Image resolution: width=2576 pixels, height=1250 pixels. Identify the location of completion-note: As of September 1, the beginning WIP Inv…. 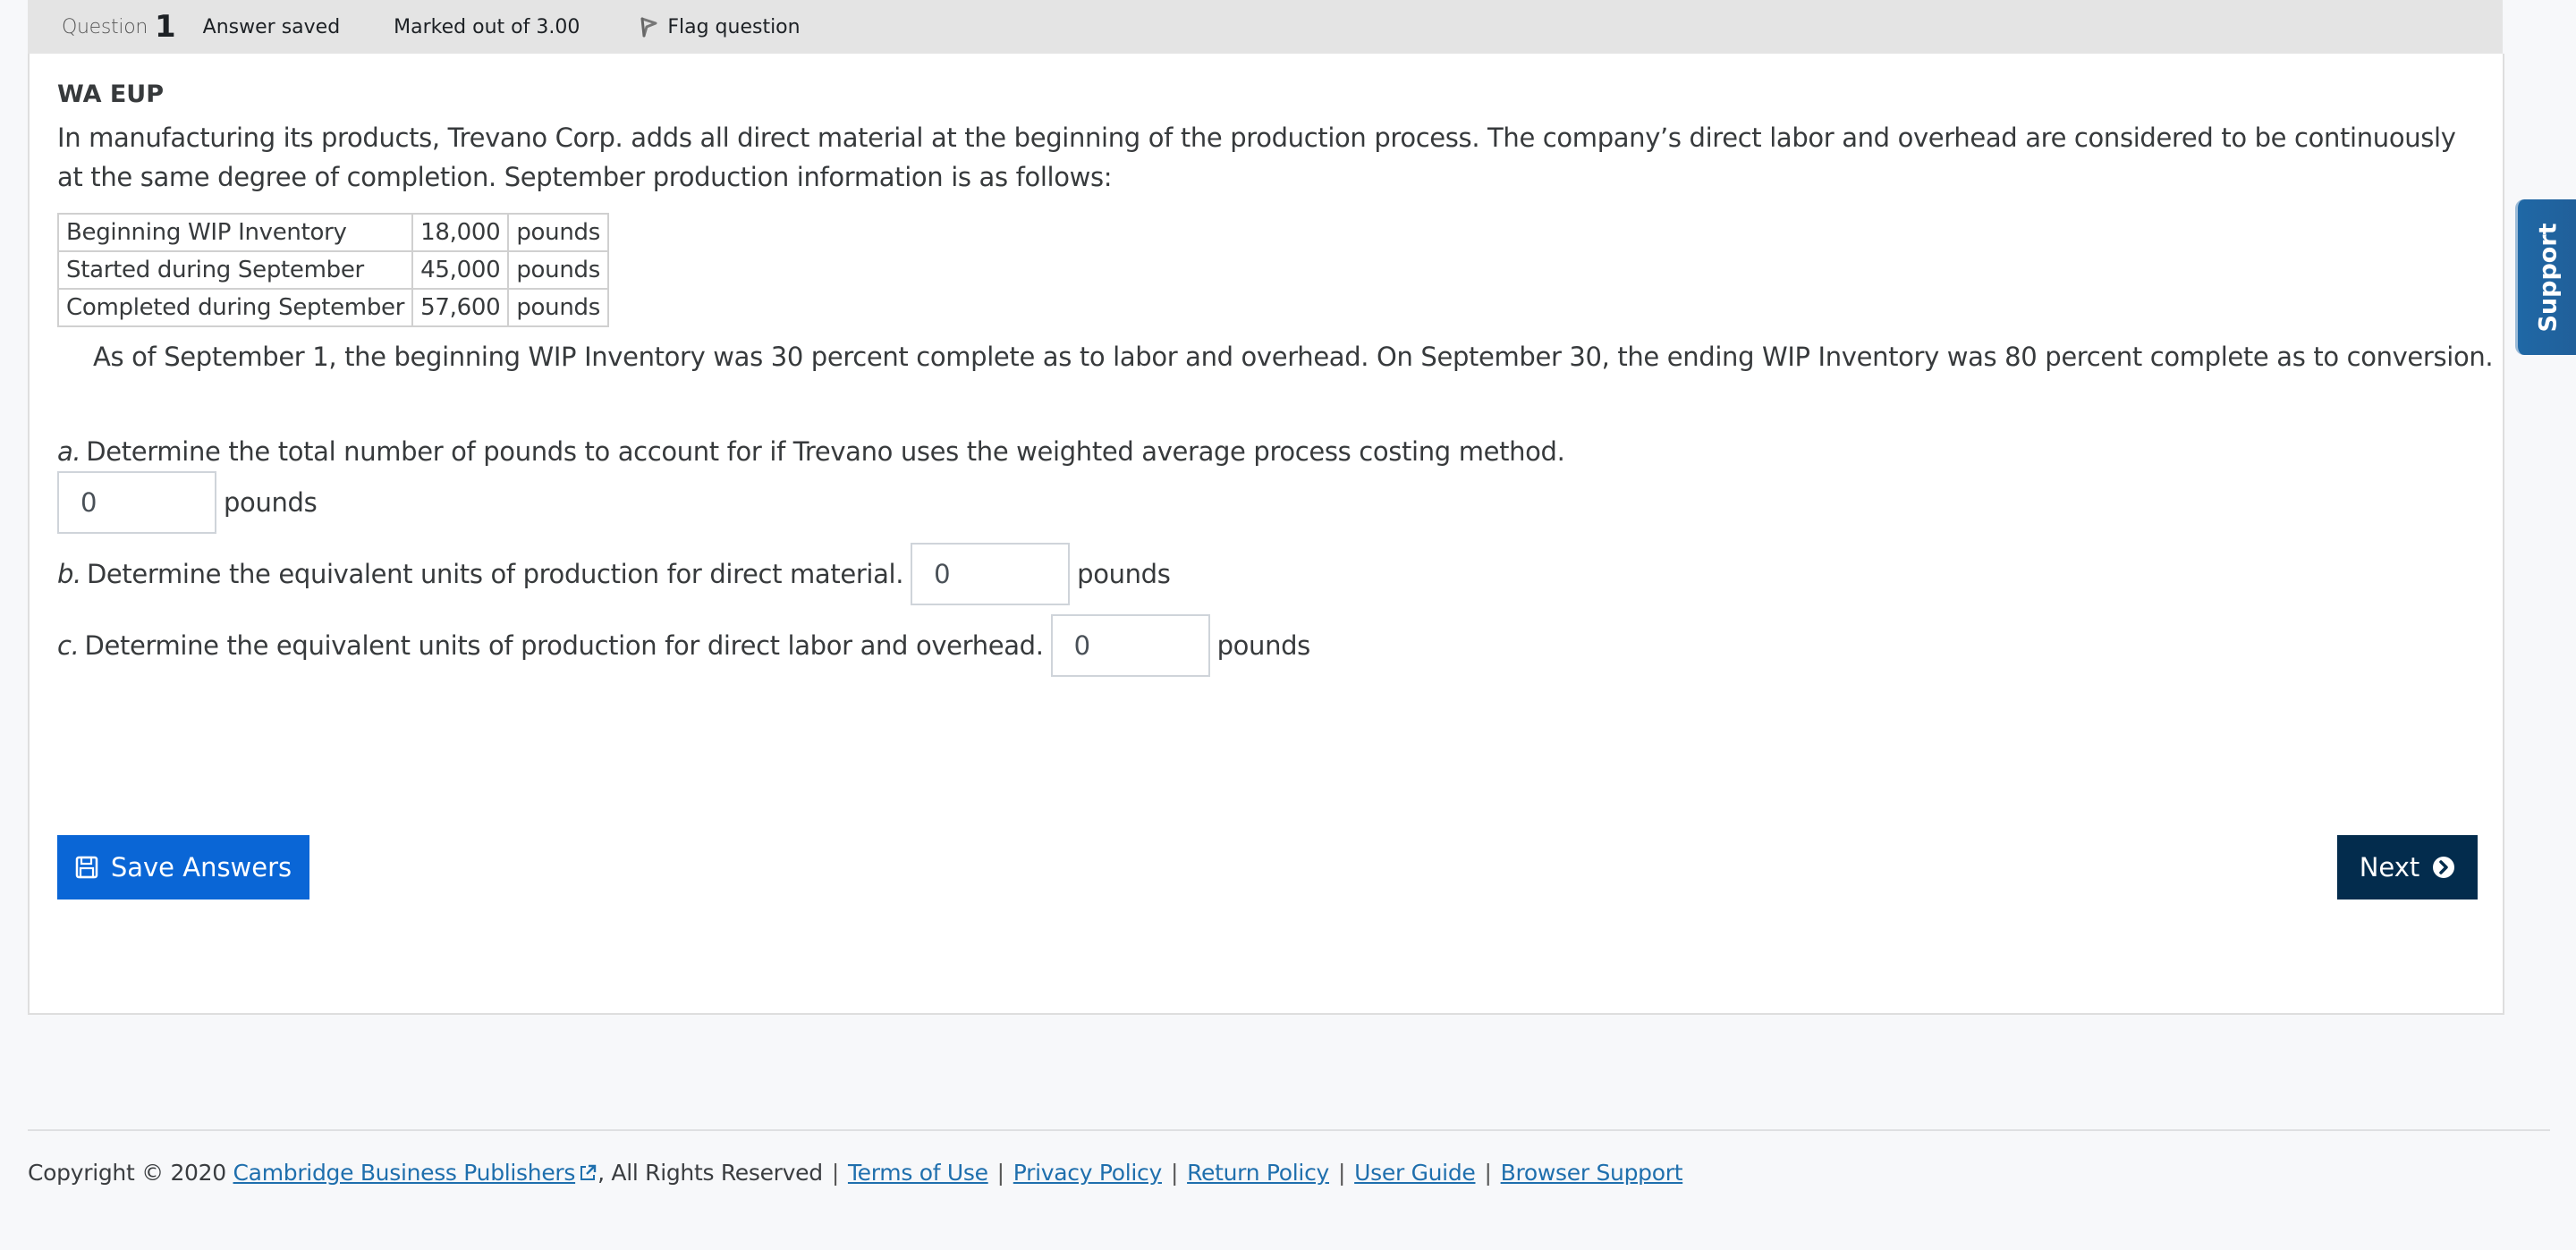
(1293, 357).